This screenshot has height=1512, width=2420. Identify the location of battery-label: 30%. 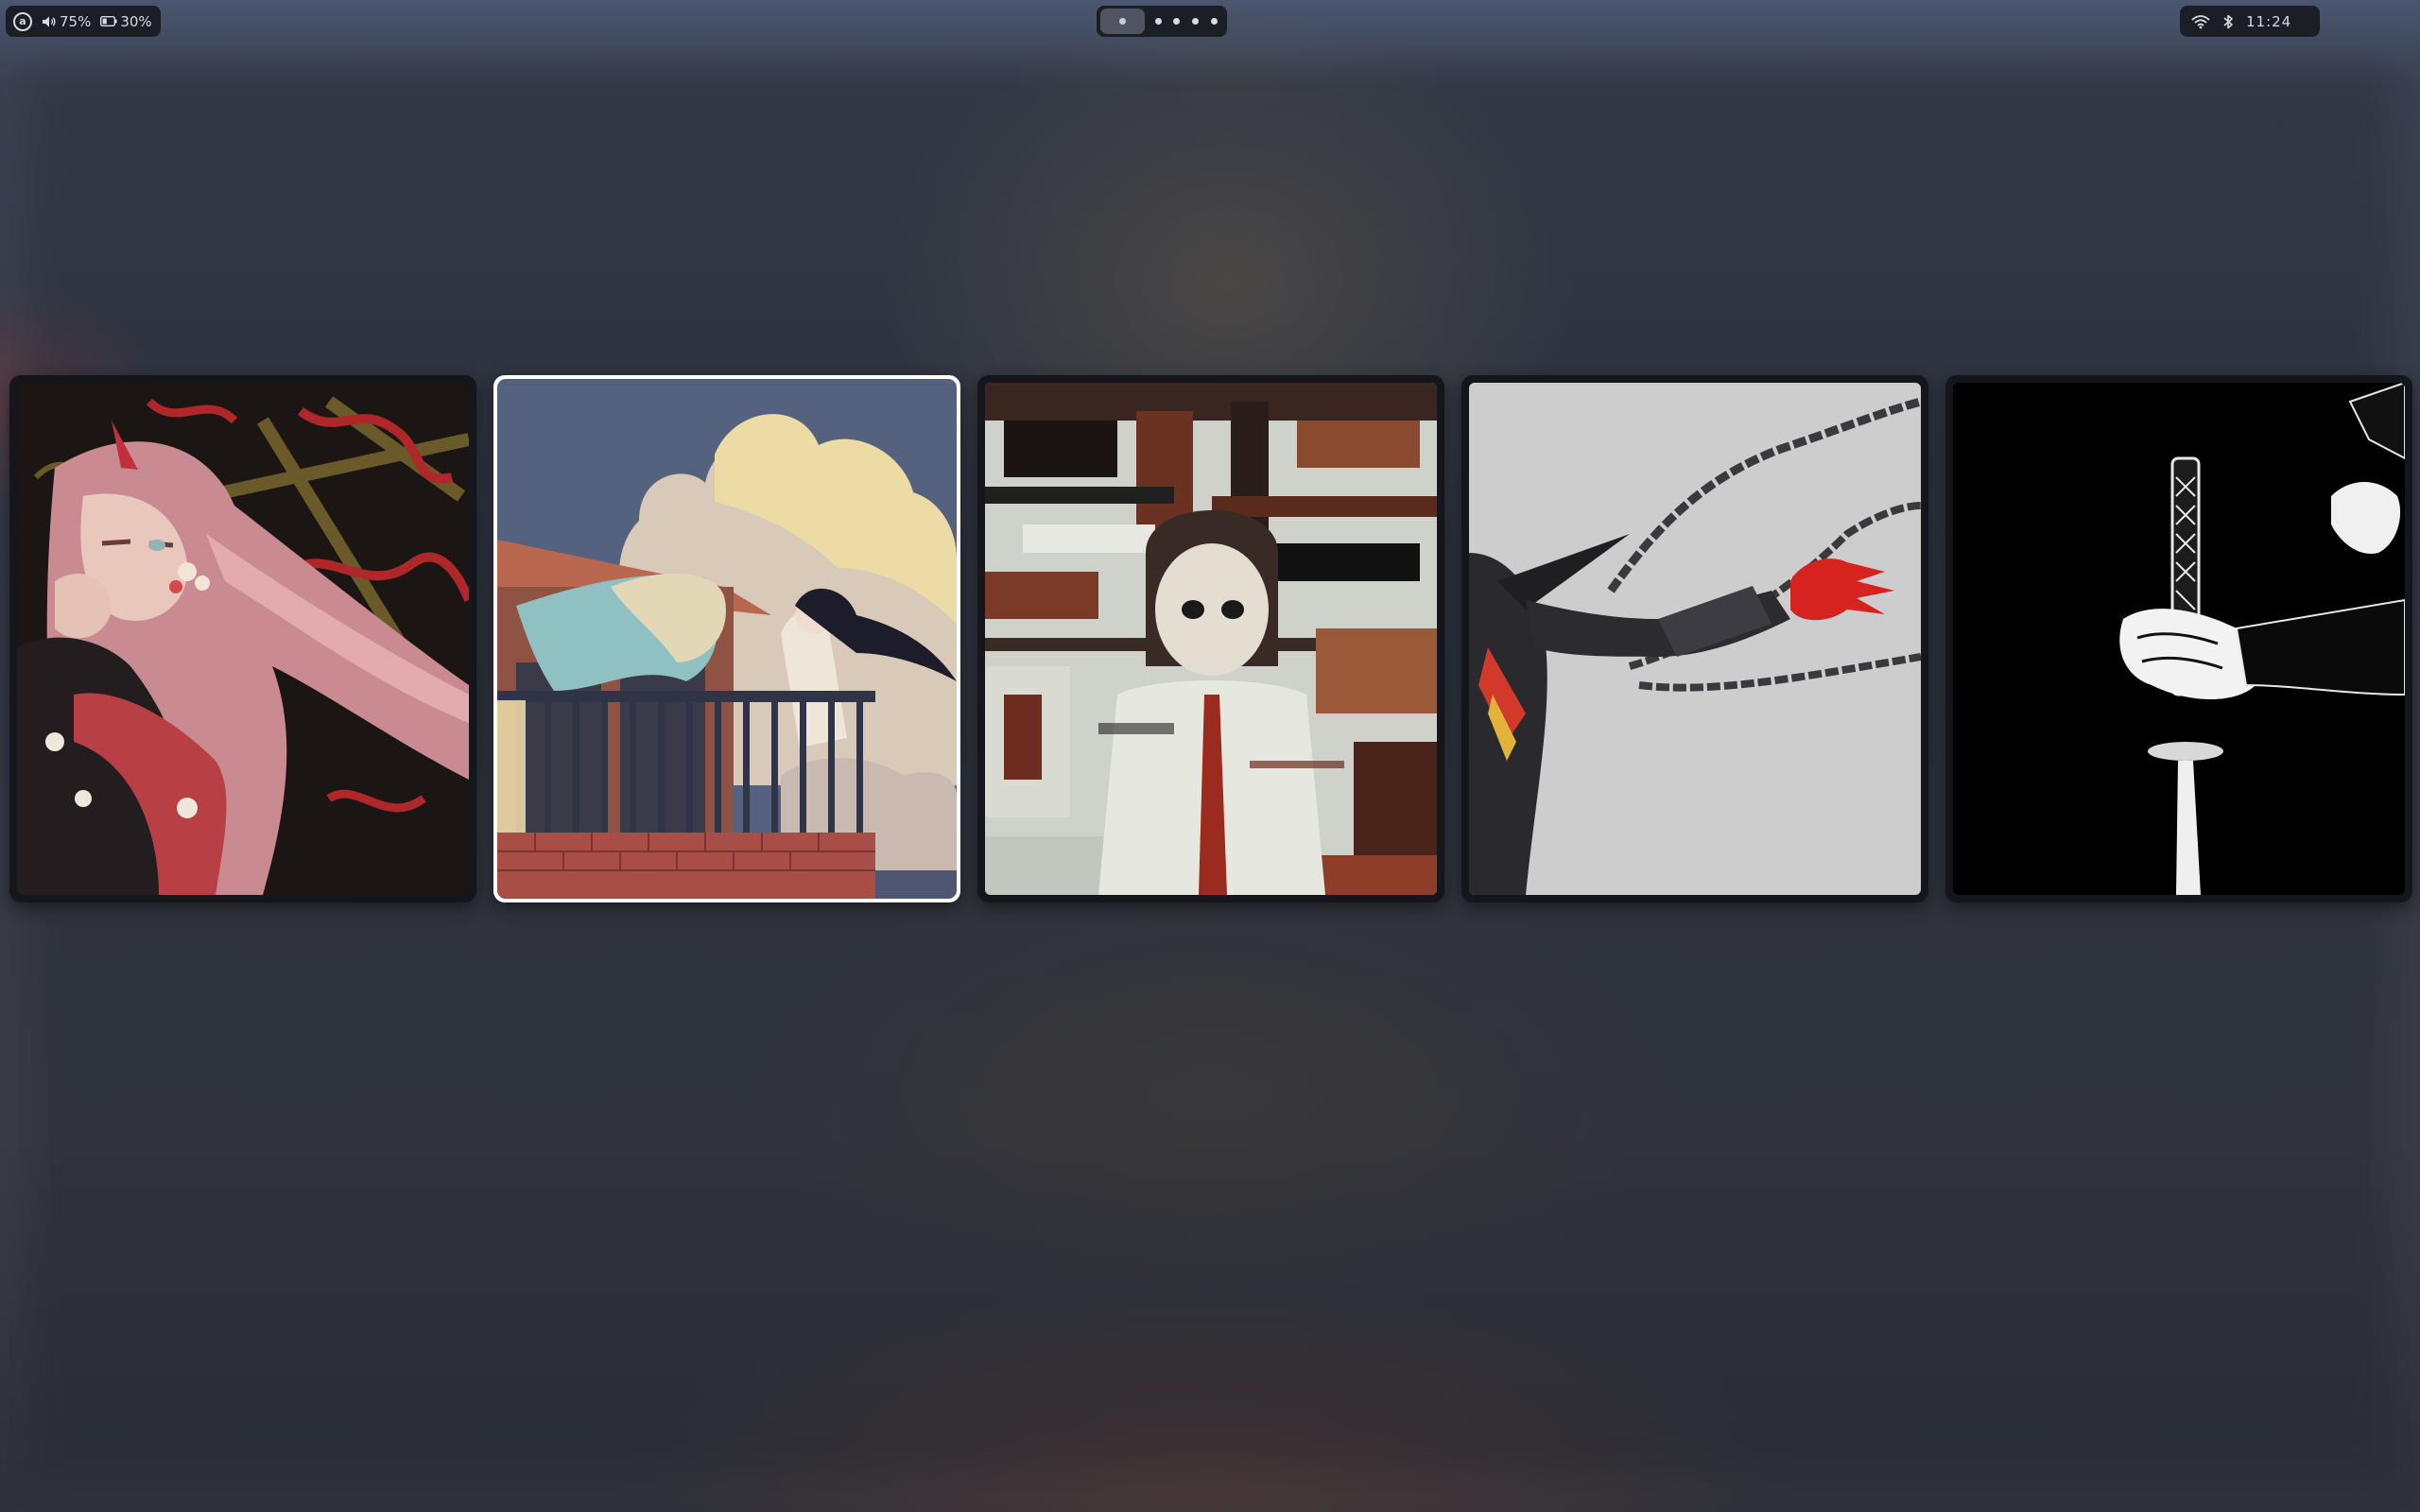
(136, 21).